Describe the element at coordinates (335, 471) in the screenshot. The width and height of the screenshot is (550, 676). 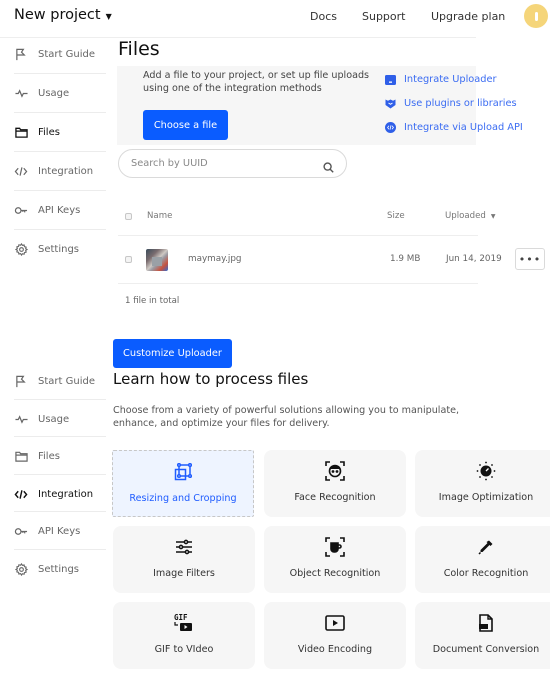
I see `face-icon` at that location.